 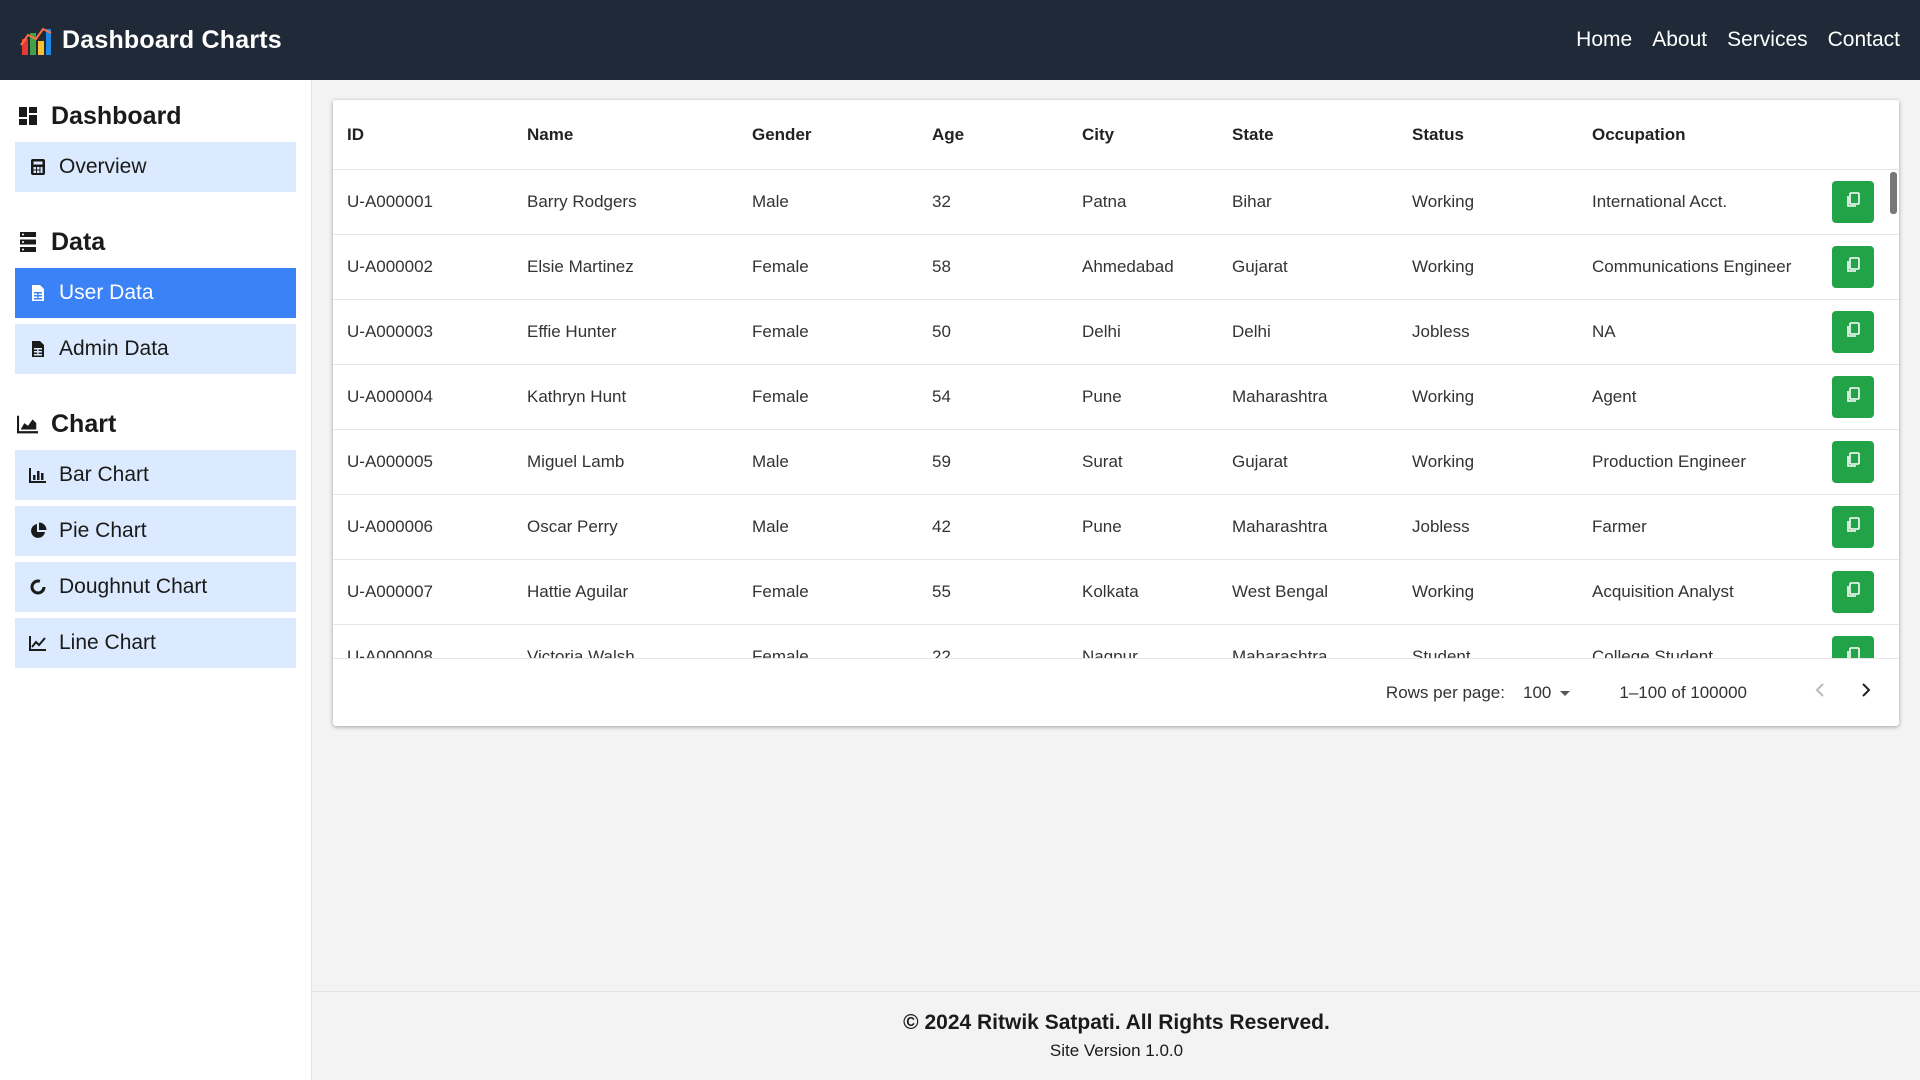 What do you see at coordinates (941, 266) in the screenshot?
I see `cell-age: 58` at bounding box center [941, 266].